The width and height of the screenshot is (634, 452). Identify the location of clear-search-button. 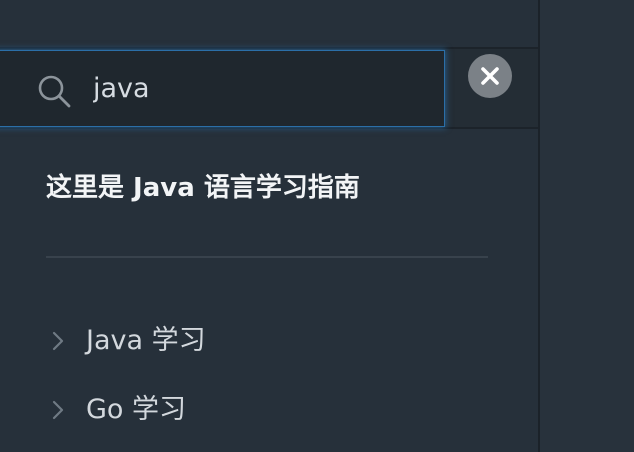
(490, 76).